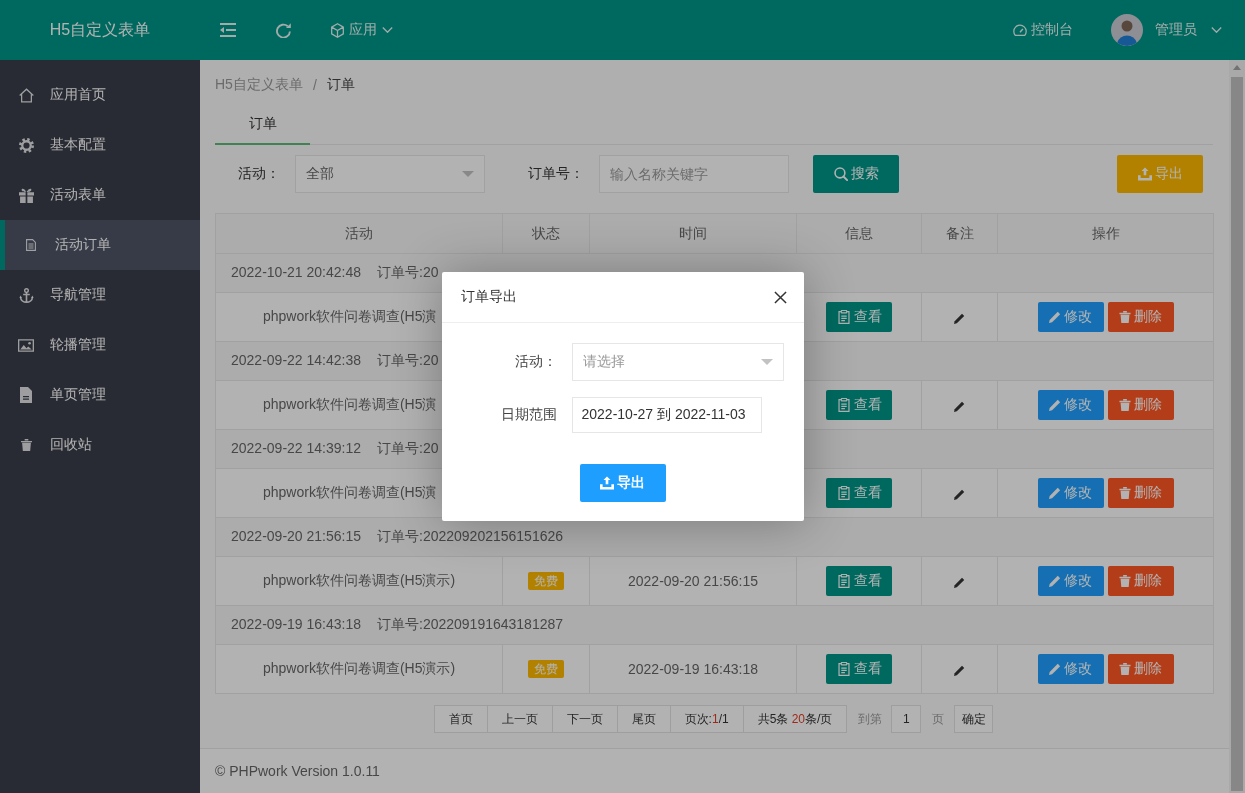 This screenshot has height=793, width=1245. Describe the element at coordinates (528, 414) in the screenshot. I see `field-label: 日期范围` at that location.